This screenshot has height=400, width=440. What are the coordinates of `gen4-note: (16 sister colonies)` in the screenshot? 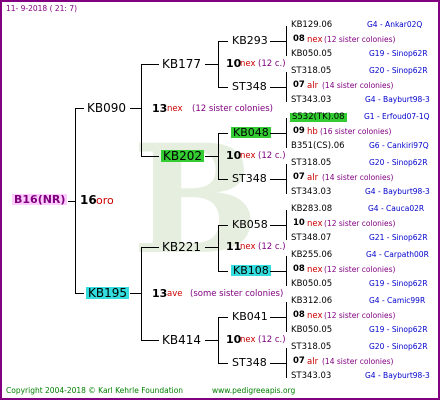 It's located at (356, 131).